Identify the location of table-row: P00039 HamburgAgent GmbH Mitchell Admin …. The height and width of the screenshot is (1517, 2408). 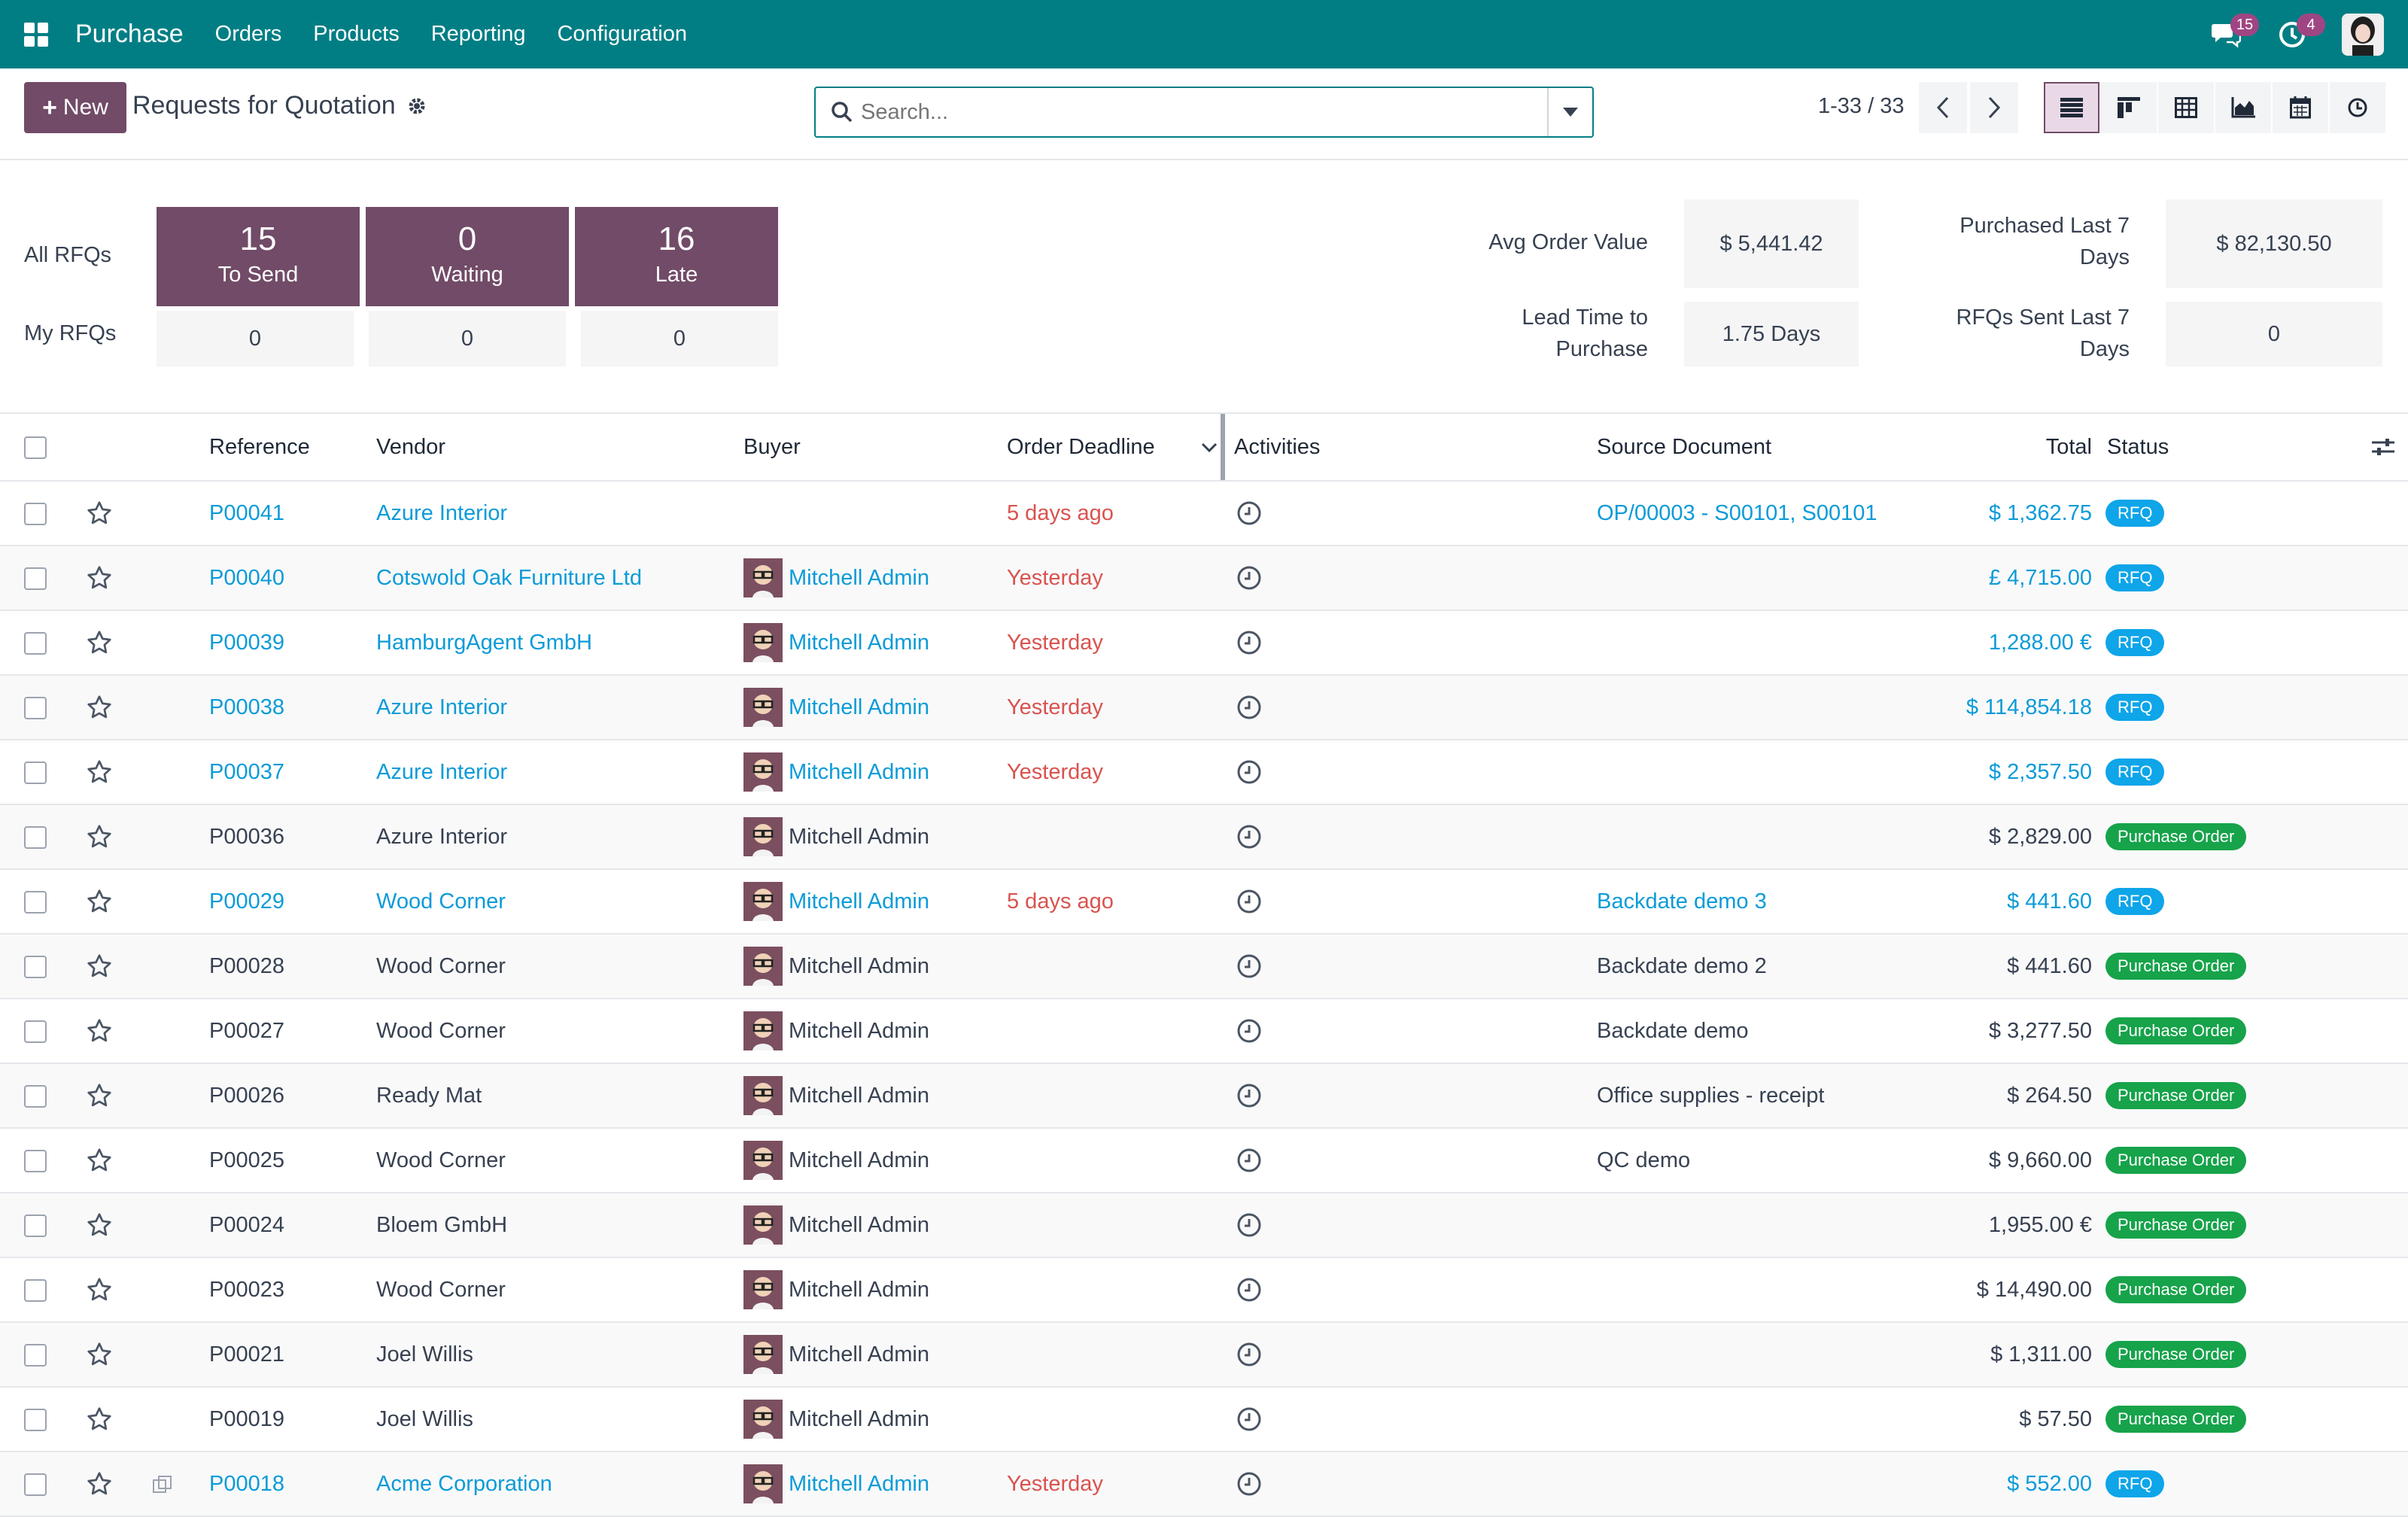
(1204, 643).